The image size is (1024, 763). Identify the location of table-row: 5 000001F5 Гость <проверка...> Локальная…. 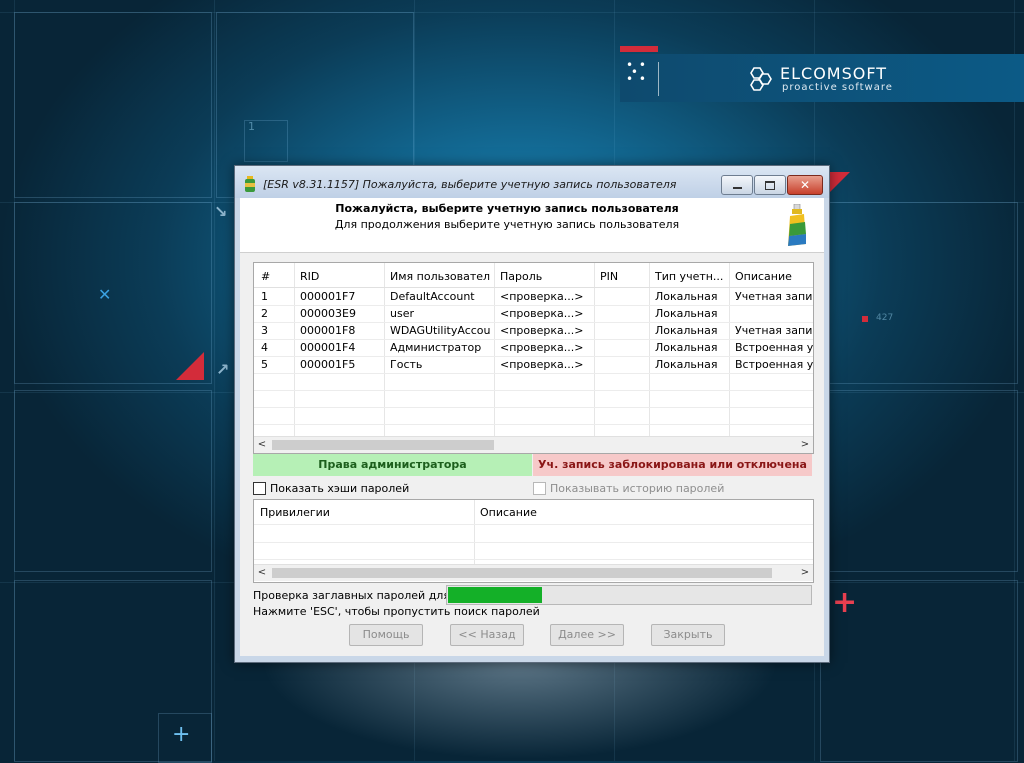
(533, 365).